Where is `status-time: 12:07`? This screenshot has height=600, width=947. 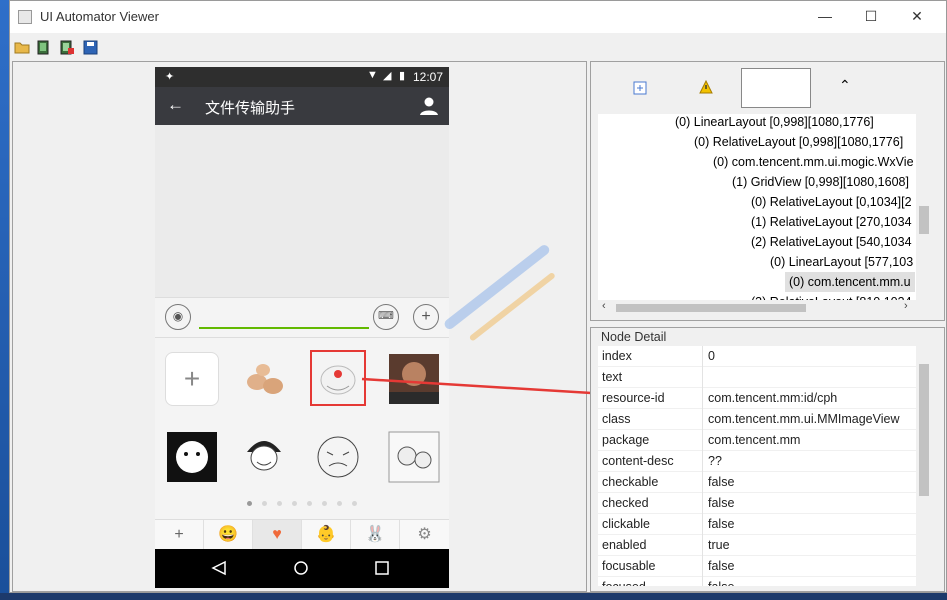
status-time: 12:07 is located at coordinates (428, 77).